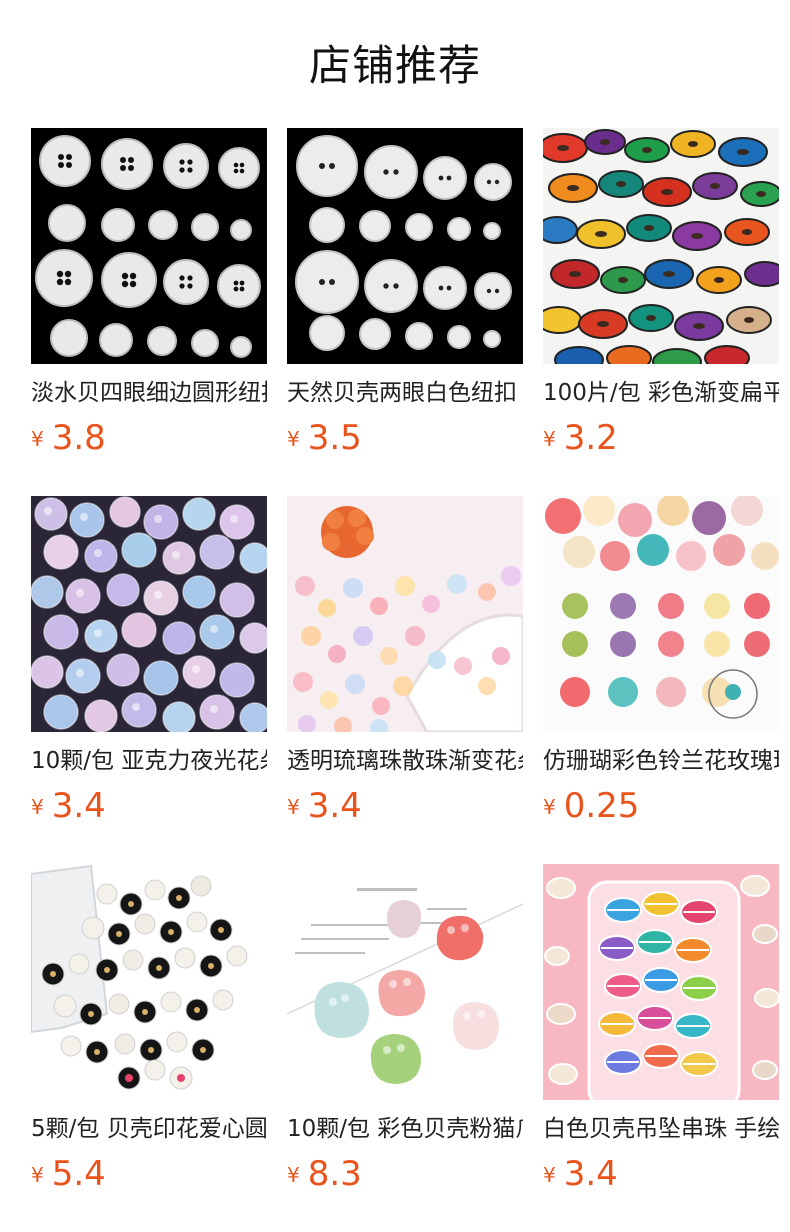  What do you see at coordinates (661, 761) in the screenshot?
I see `product-name: 仿珊瑚彩色铃兰花玫瑰珠` at bounding box center [661, 761].